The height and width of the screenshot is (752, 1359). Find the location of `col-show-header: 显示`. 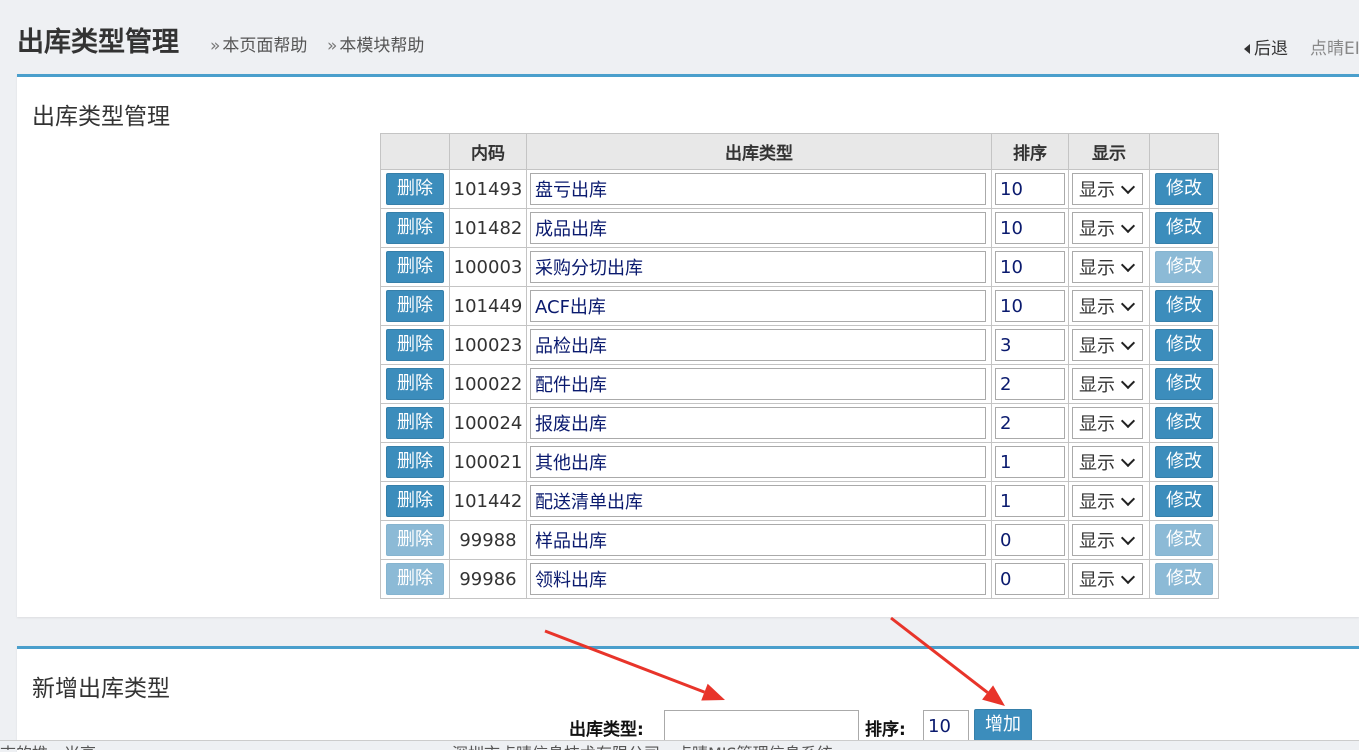

col-show-header: 显示 is located at coordinates (1109, 151).